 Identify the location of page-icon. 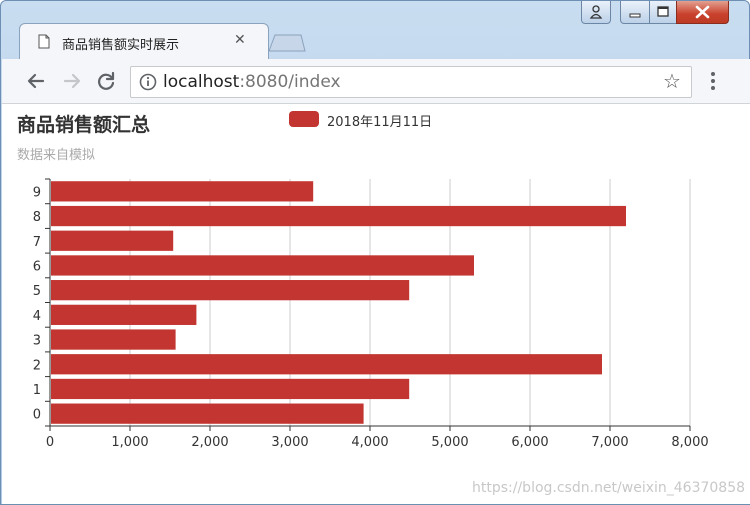
(44, 41).